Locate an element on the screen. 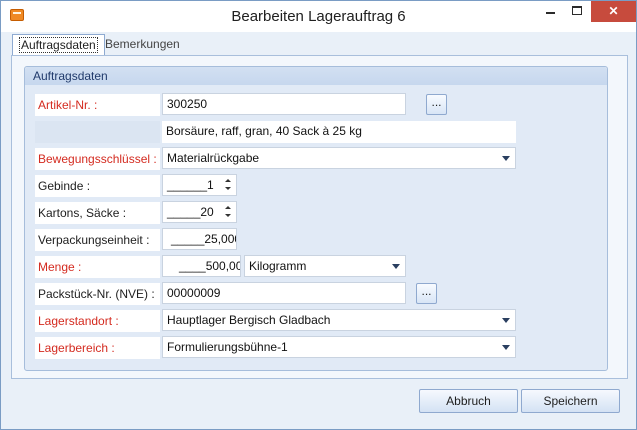  artikel-desc-spacer is located at coordinates (97, 132).